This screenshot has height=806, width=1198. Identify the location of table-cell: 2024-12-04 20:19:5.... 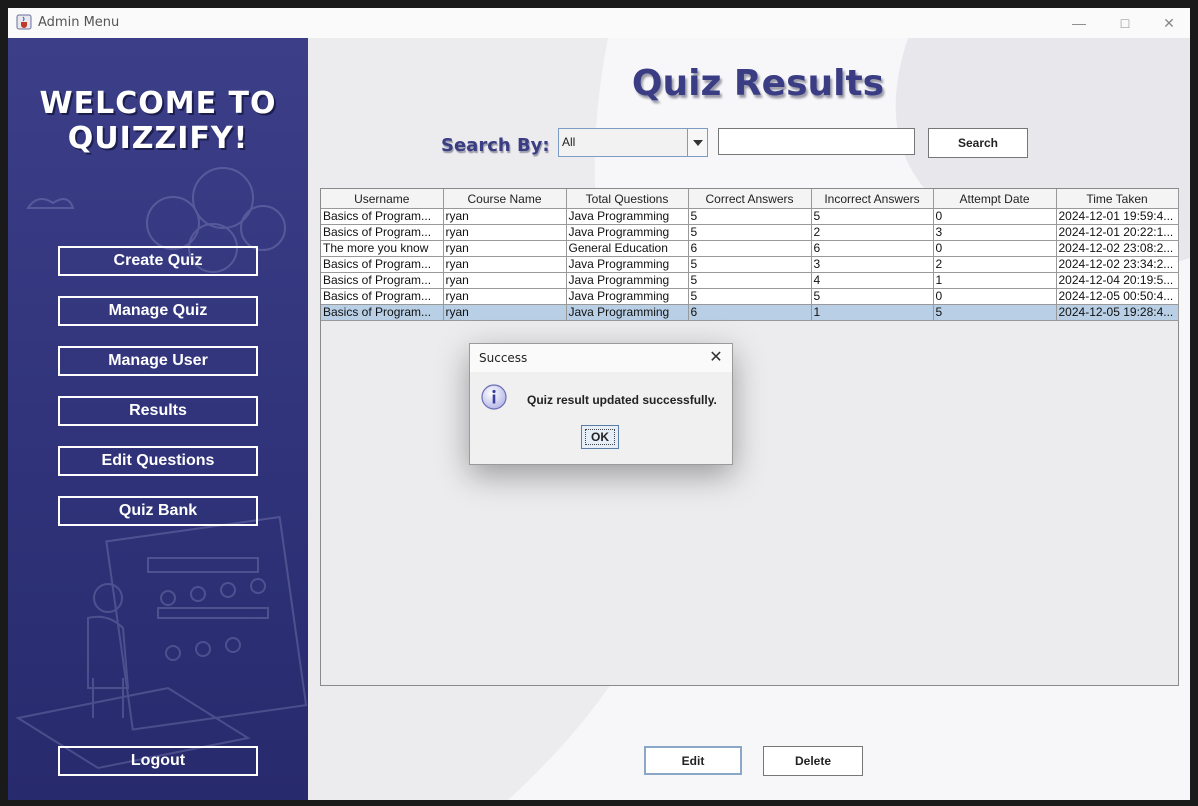
(1117, 280).